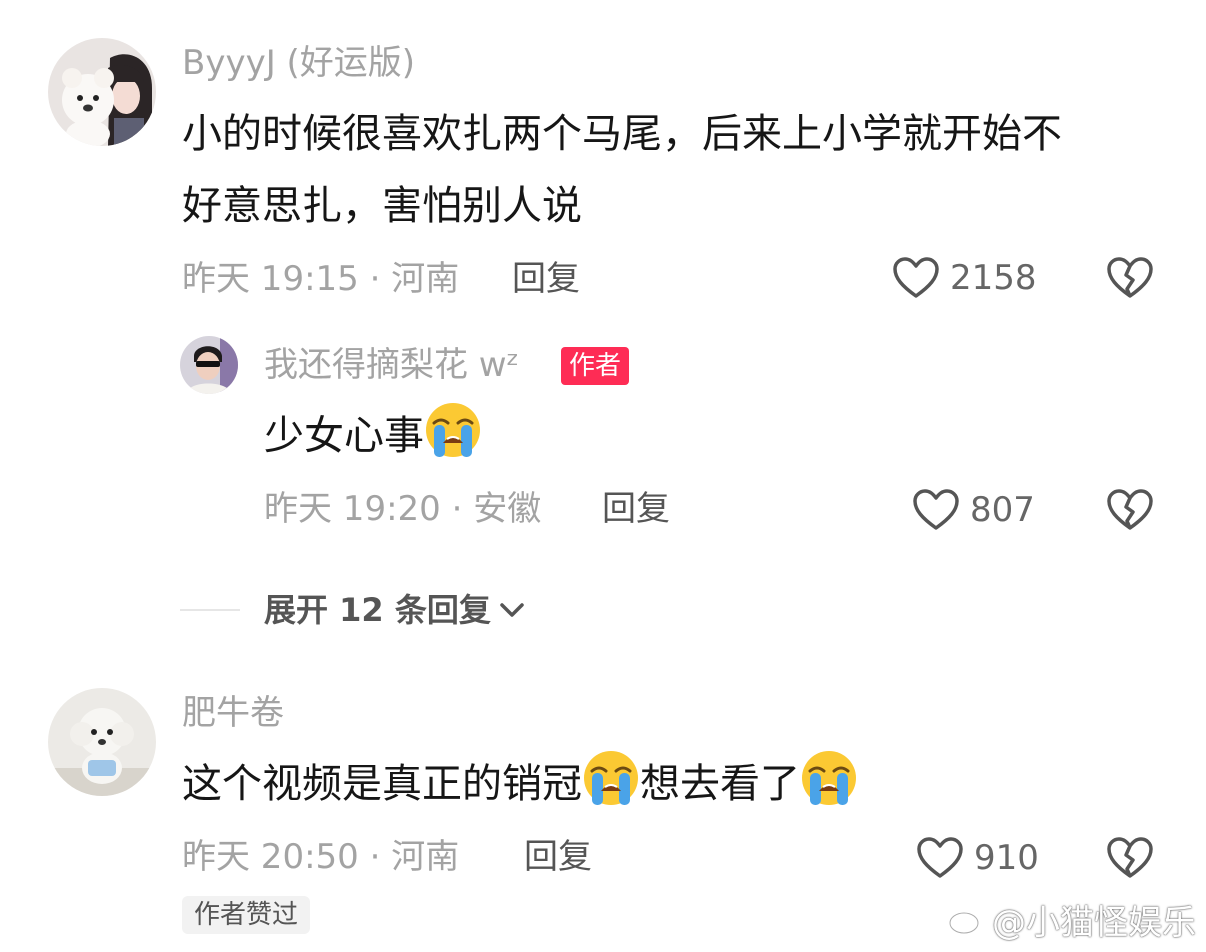  What do you see at coordinates (595, 366) in the screenshot?
I see `author-badge: 作者` at bounding box center [595, 366].